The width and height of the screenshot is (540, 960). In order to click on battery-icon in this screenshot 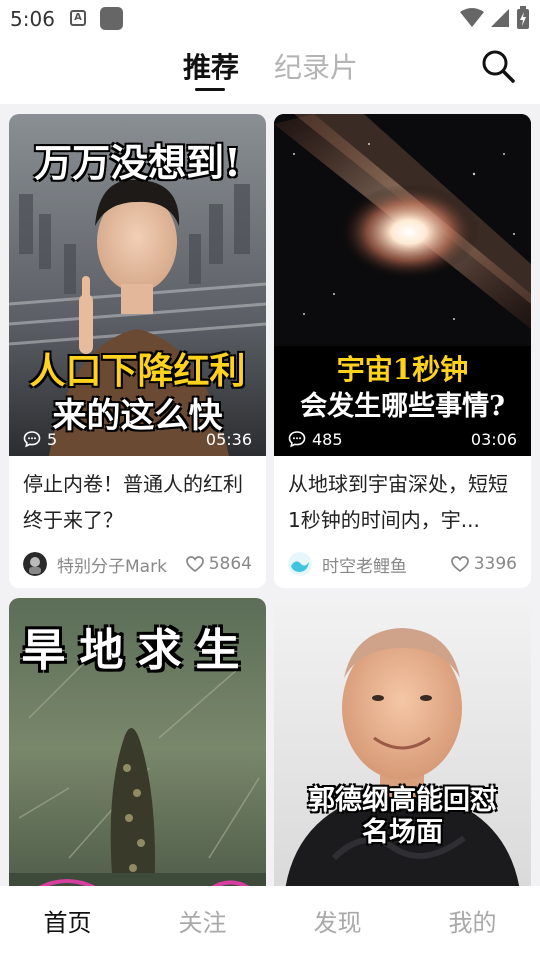, I will do `click(523, 17)`.